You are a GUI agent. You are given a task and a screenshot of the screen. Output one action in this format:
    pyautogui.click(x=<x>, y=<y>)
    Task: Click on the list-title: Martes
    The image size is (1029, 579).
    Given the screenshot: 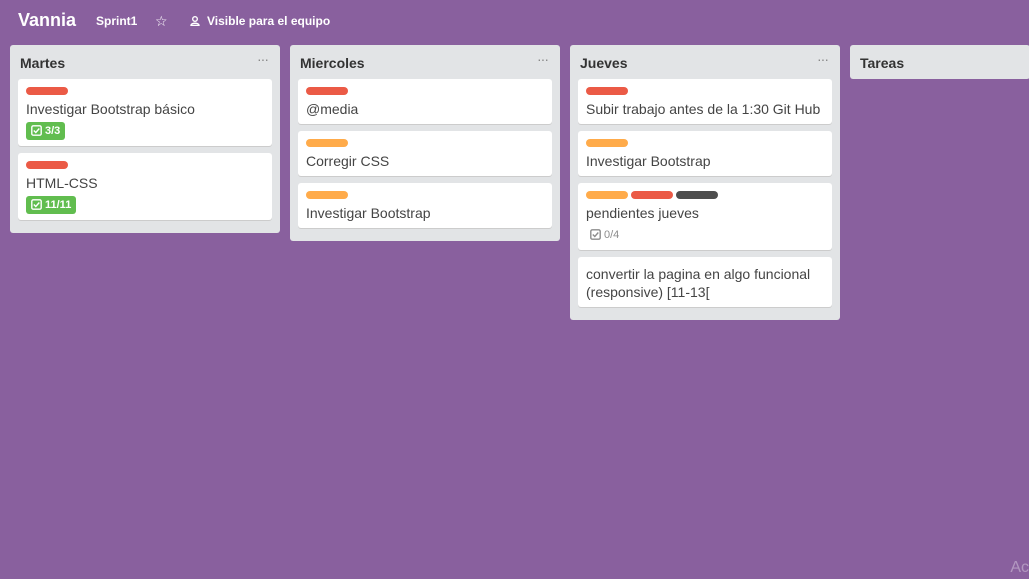 What is the action you would take?
    pyautogui.click(x=42, y=63)
    